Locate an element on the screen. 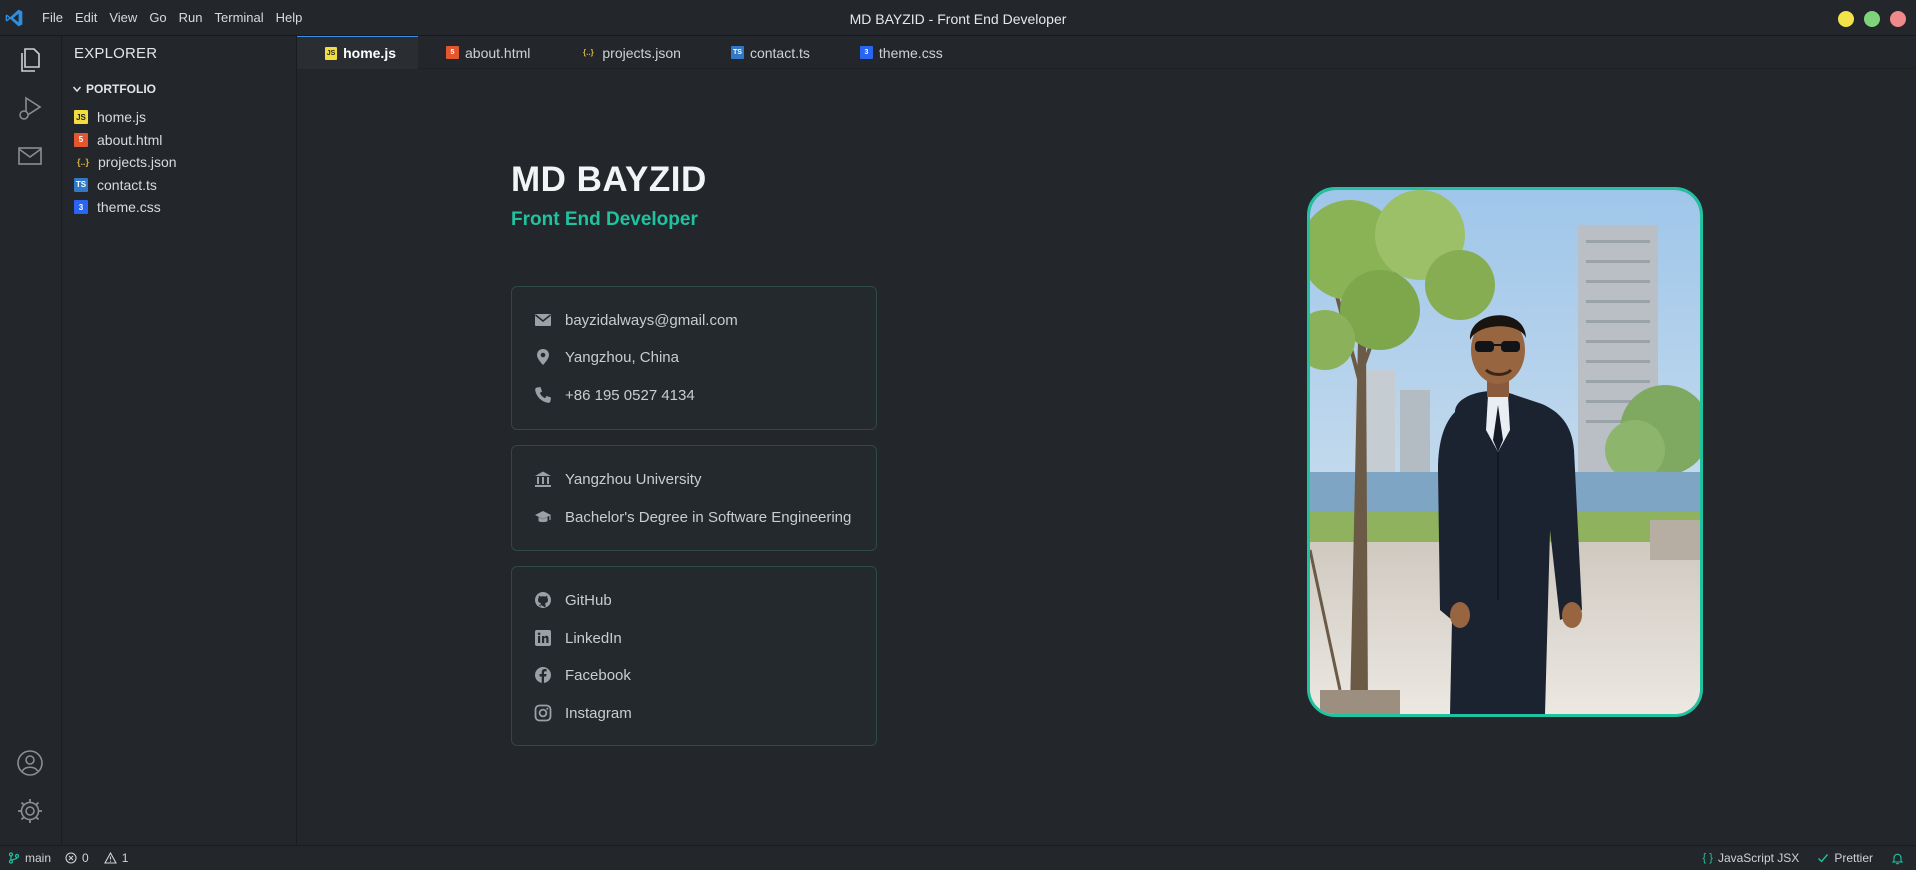 The height and width of the screenshot is (870, 1916). maximize-button is located at coordinates (1872, 19).